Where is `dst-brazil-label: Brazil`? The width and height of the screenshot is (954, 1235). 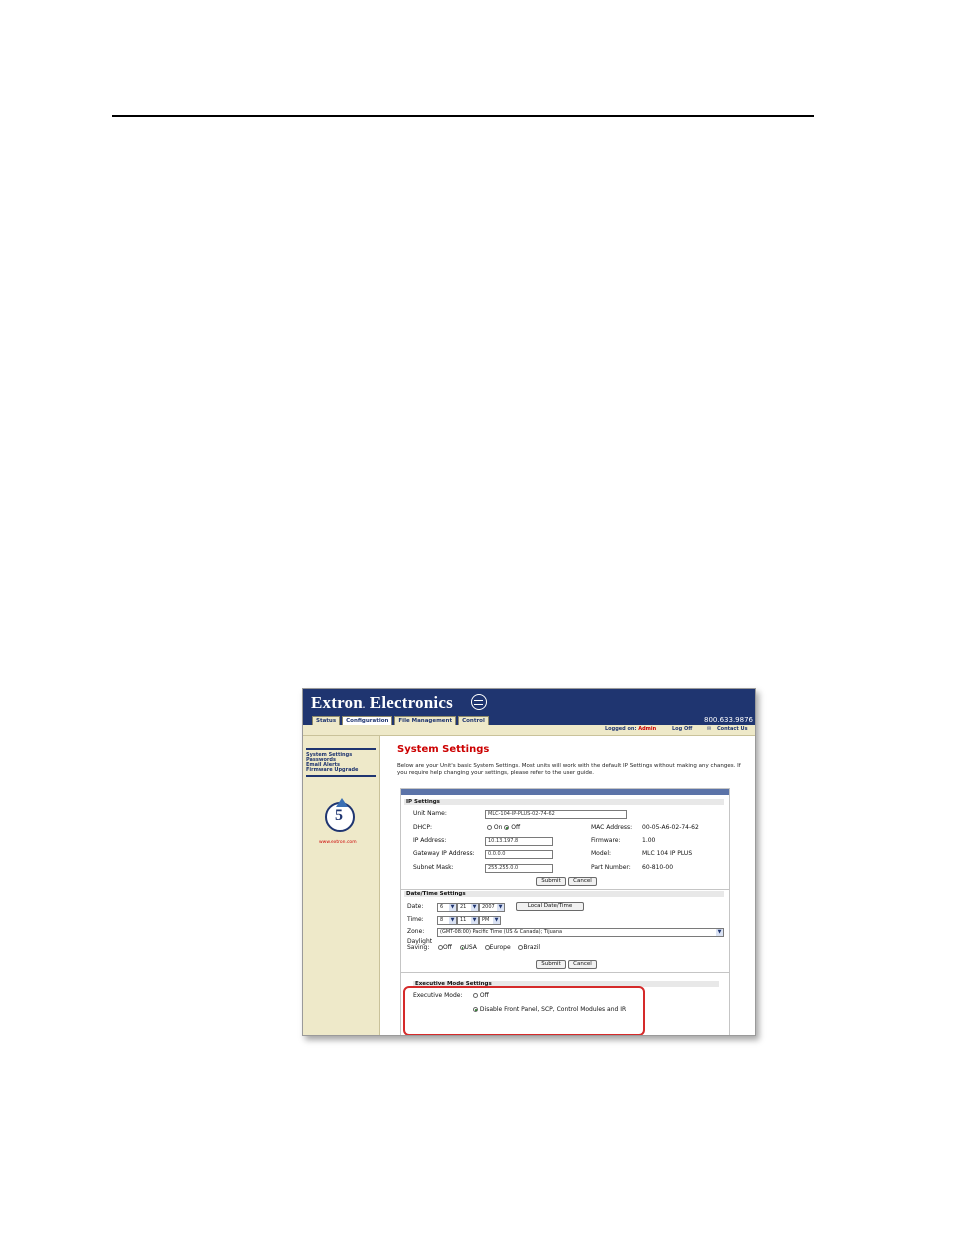 dst-brazil-label: Brazil is located at coordinates (532, 947).